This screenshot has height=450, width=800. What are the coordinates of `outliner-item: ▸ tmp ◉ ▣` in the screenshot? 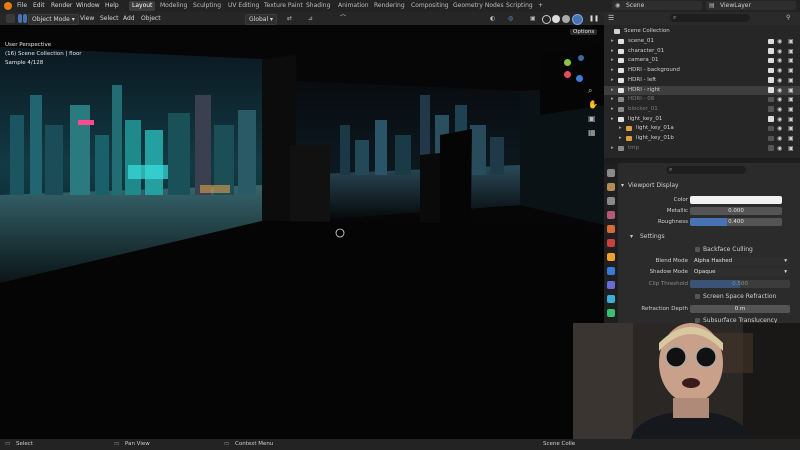 It's located at (702, 149).